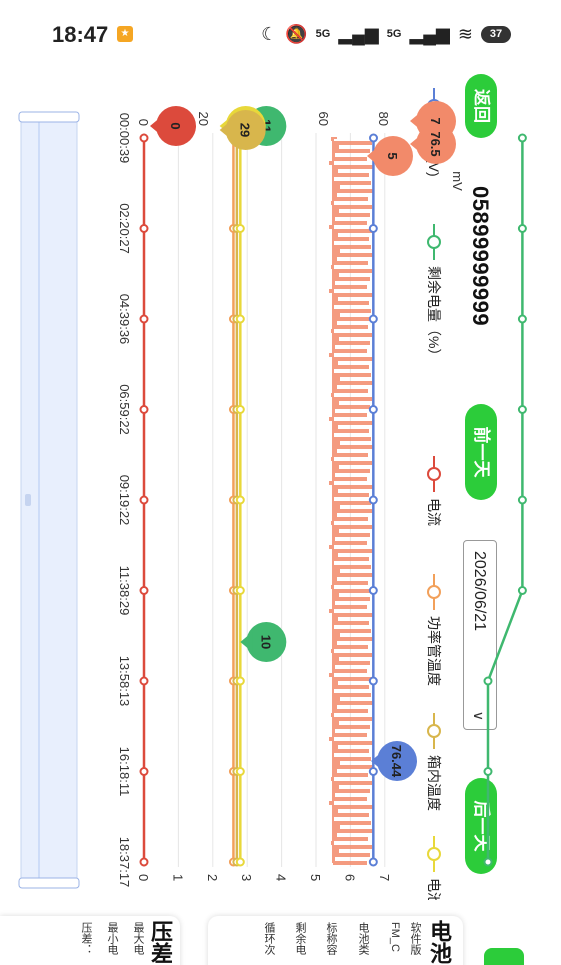 The height and width of the screenshot is (965, 561). What do you see at coordinates (384, 877) in the screenshot?
I see `right-axis-tick: 7` at bounding box center [384, 877].